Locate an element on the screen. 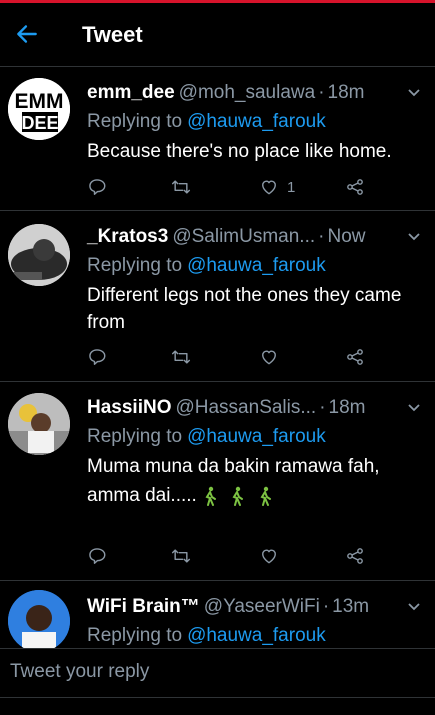 The height and width of the screenshot is (715, 435). tweet-meta: emm_dee @moh_saulawa · 18m is located at coordinates (246, 93).